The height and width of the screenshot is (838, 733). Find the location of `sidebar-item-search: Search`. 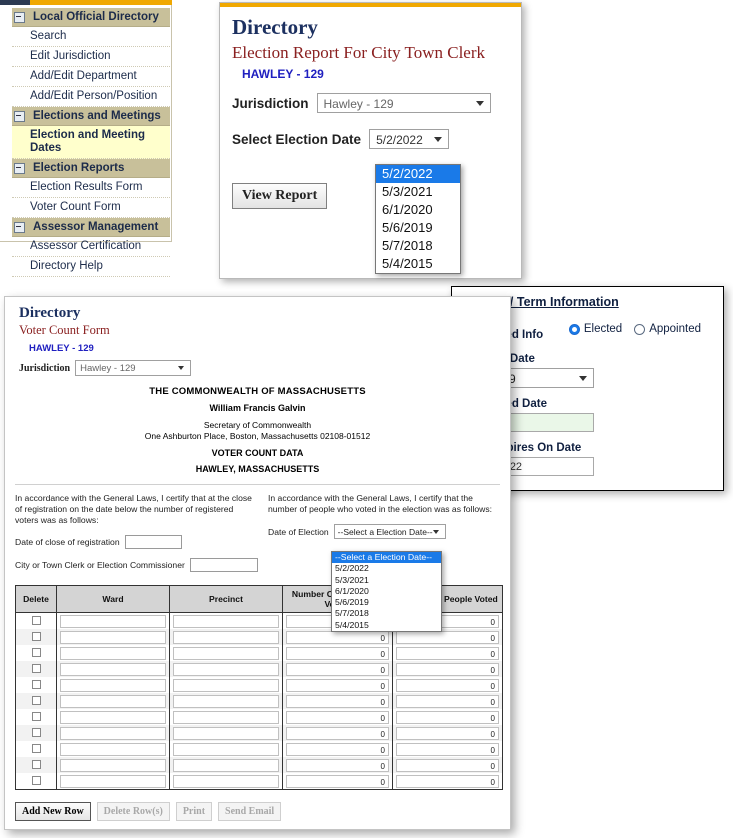

sidebar-item-search: Search is located at coordinates (91, 37).